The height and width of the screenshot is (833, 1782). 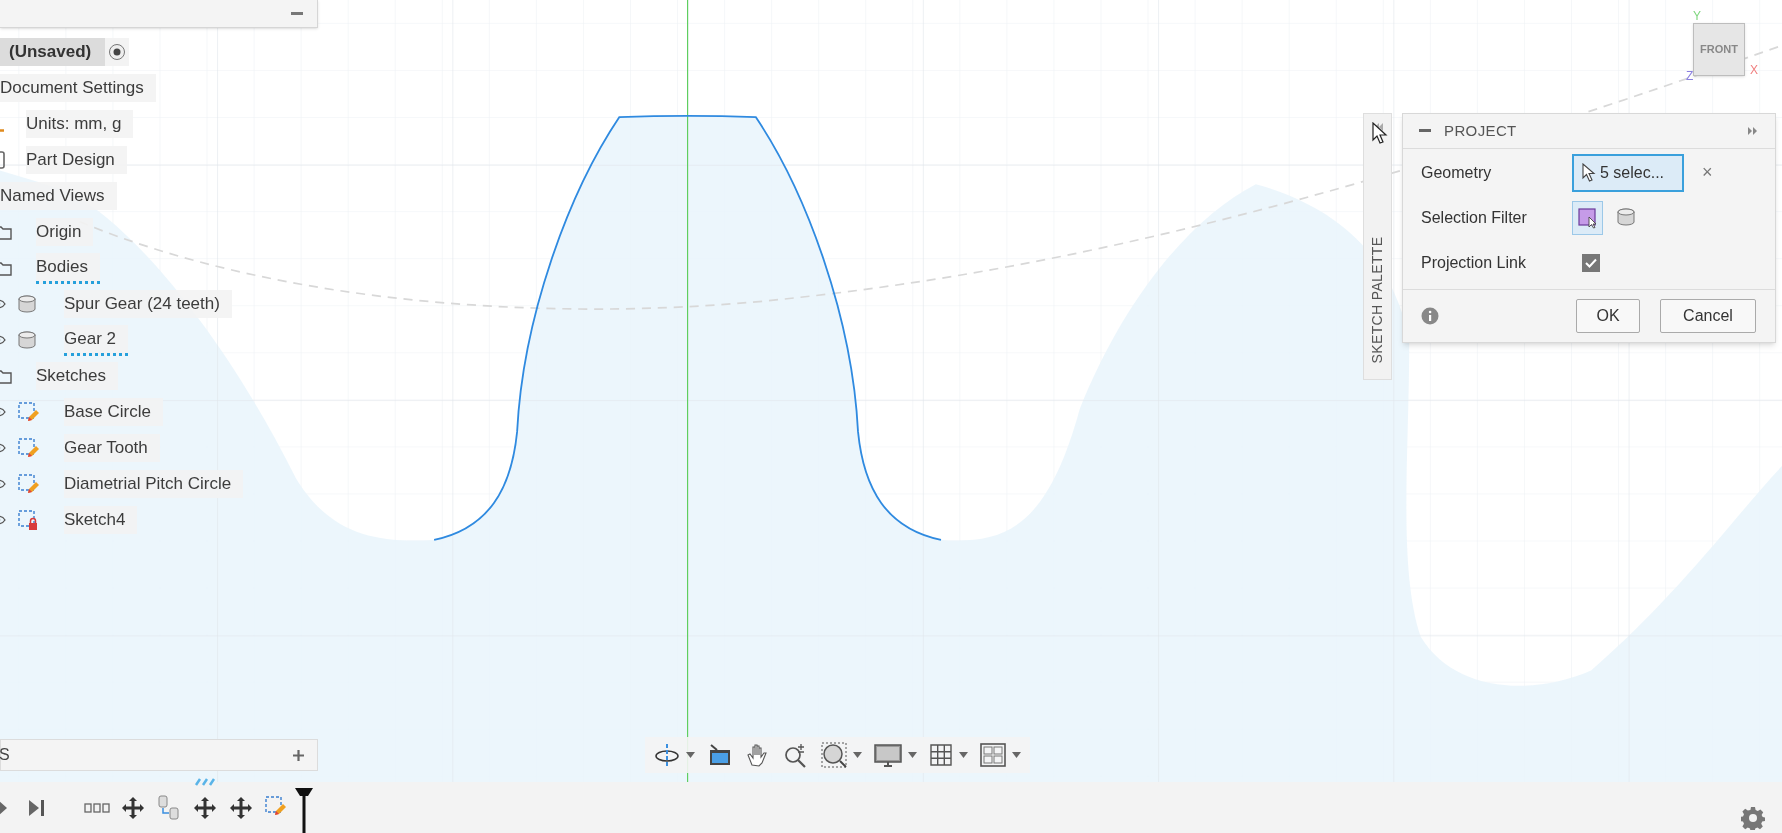 I want to click on tree-item-label: Sketches, so click(x=77, y=376).